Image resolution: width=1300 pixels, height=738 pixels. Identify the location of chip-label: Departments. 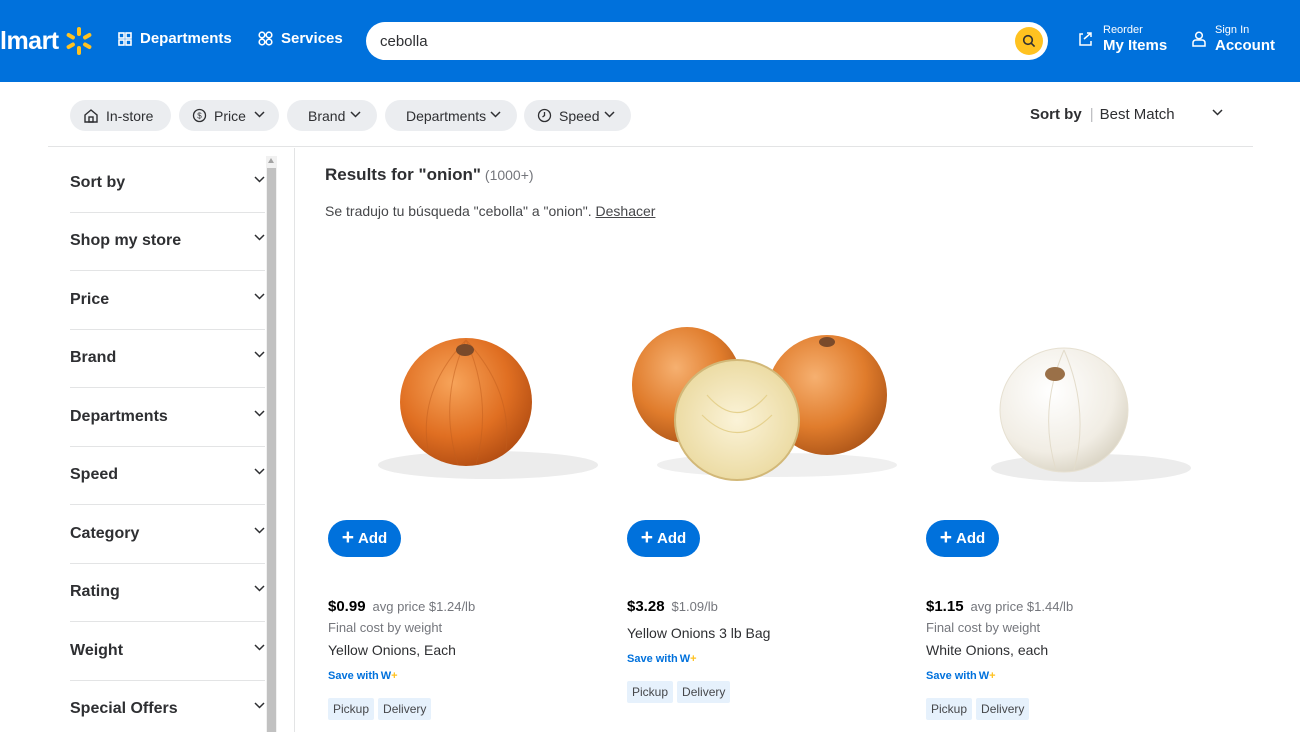
(446, 115).